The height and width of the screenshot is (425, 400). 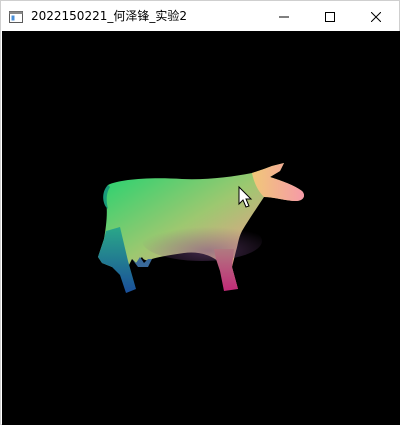 I want to click on maximize-button, so click(x=330, y=16).